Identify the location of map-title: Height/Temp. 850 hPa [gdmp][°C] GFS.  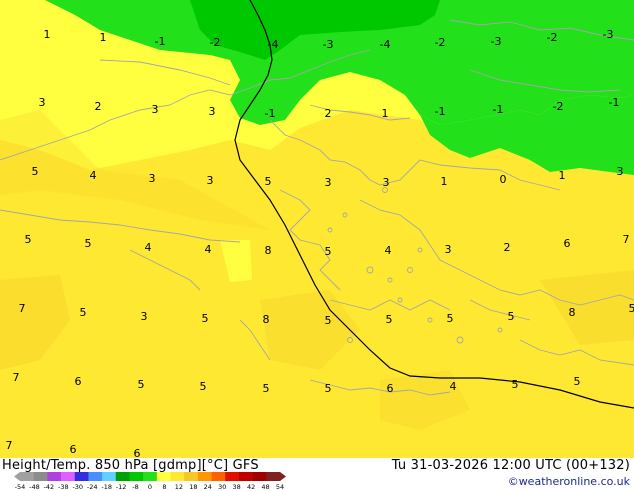
(130, 465).